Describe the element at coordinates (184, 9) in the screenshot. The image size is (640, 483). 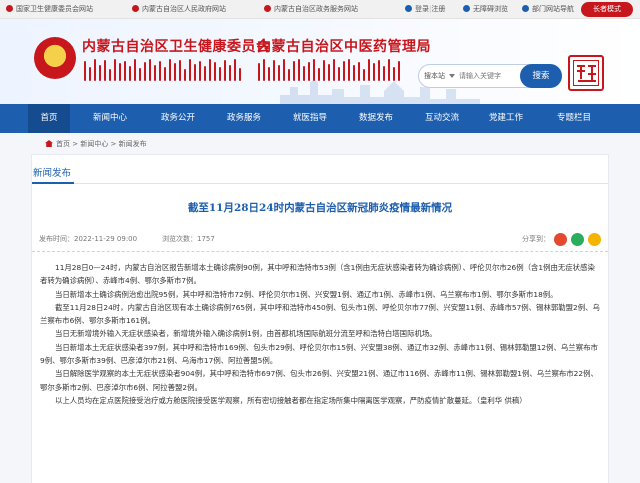
I see `link-gov-label: 内蒙古自治区人民政府网站` at that location.